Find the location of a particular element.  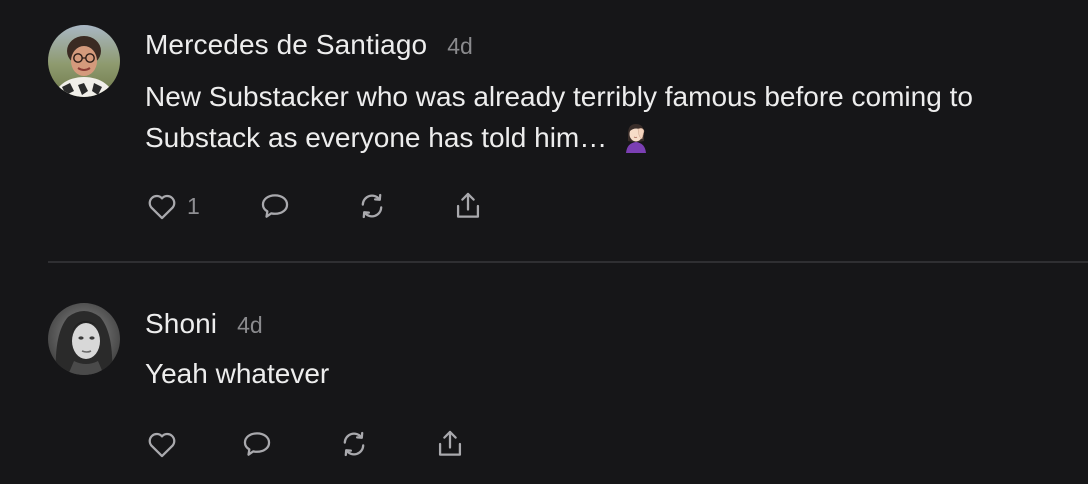

author-name: Mercedes de Santiago is located at coordinates (286, 45).